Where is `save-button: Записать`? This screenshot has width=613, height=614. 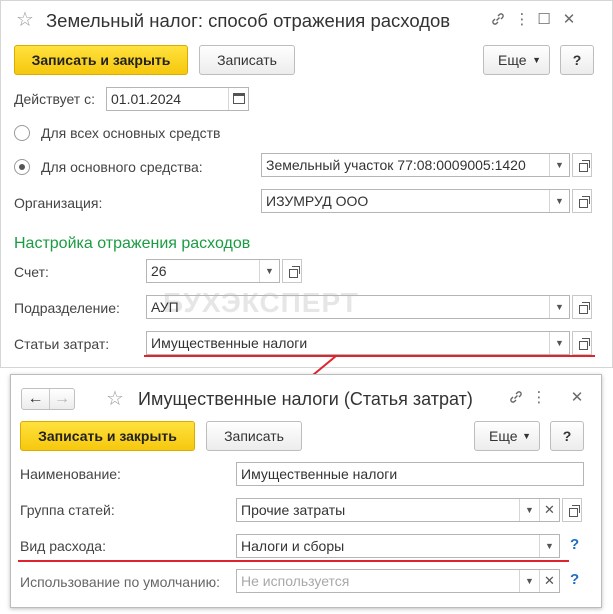
save-button: Записать is located at coordinates (254, 436).